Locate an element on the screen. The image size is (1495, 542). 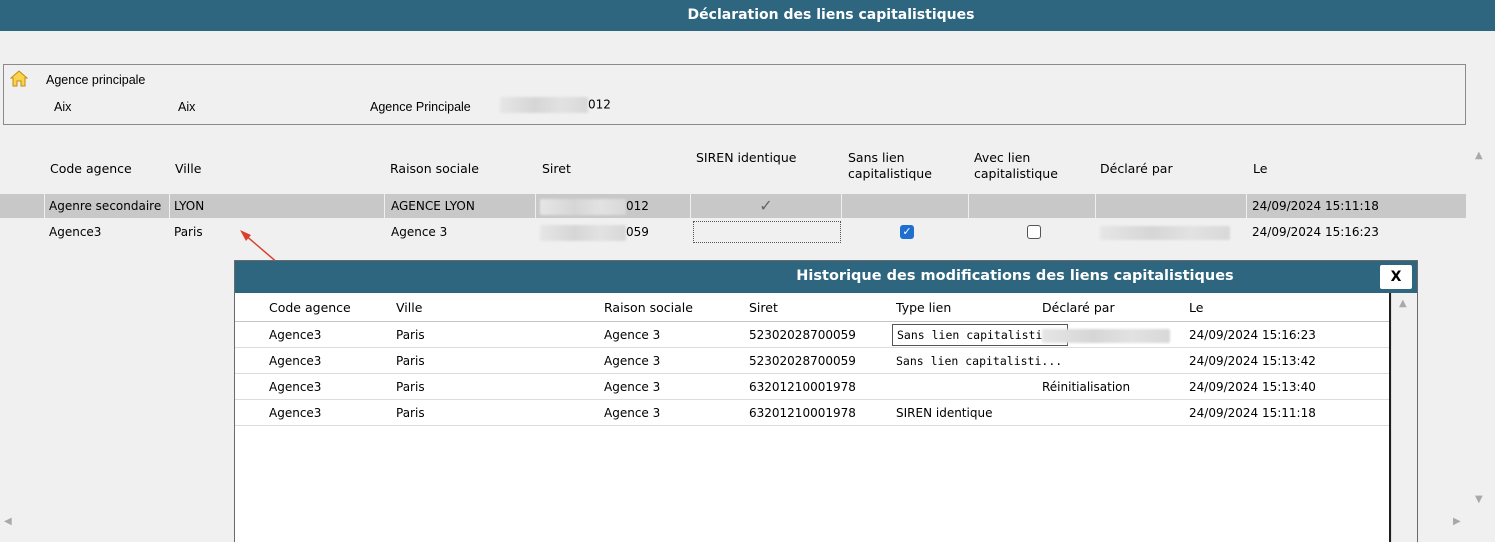
cell-siren-focus is located at coordinates (767, 232).